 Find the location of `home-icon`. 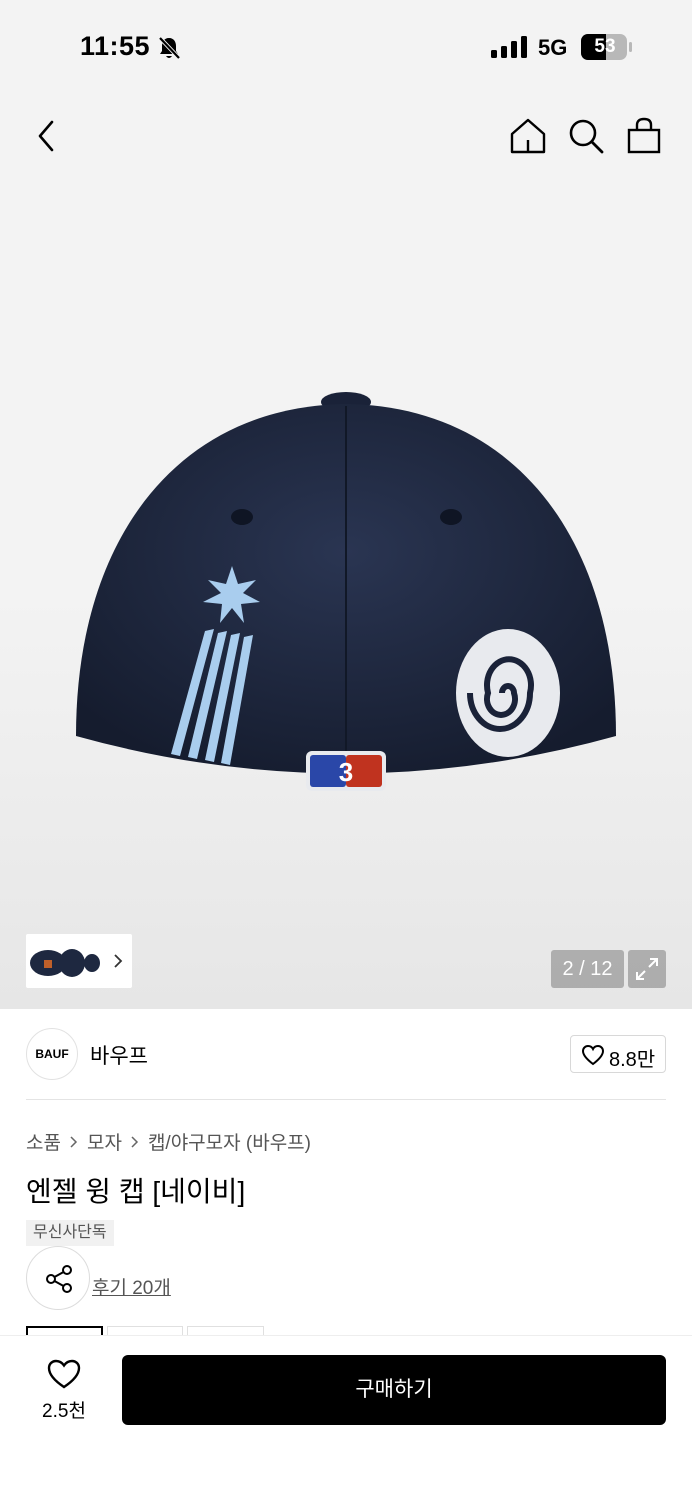

home-icon is located at coordinates (528, 136).